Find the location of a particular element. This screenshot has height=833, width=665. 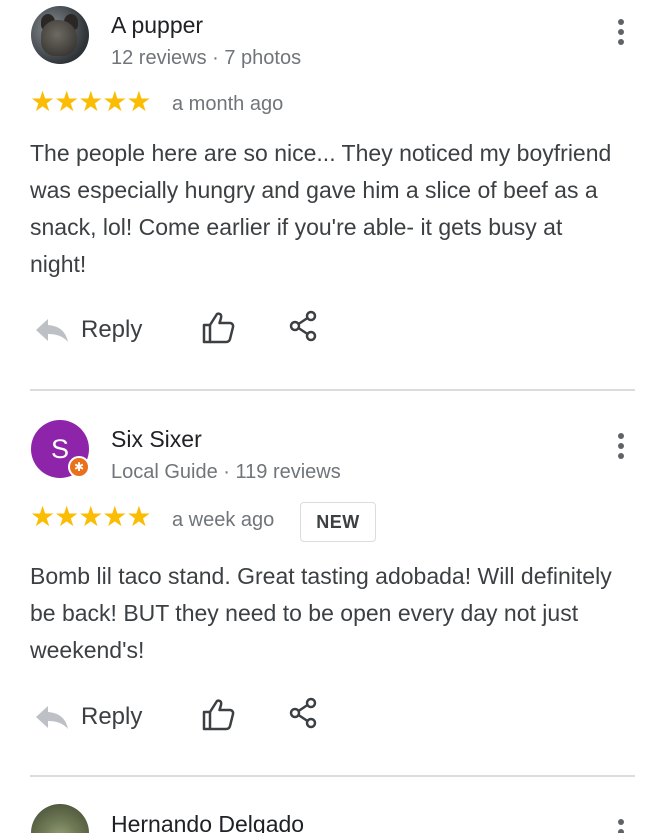

avatar: S ✱ is located at coordinates (60, 449).